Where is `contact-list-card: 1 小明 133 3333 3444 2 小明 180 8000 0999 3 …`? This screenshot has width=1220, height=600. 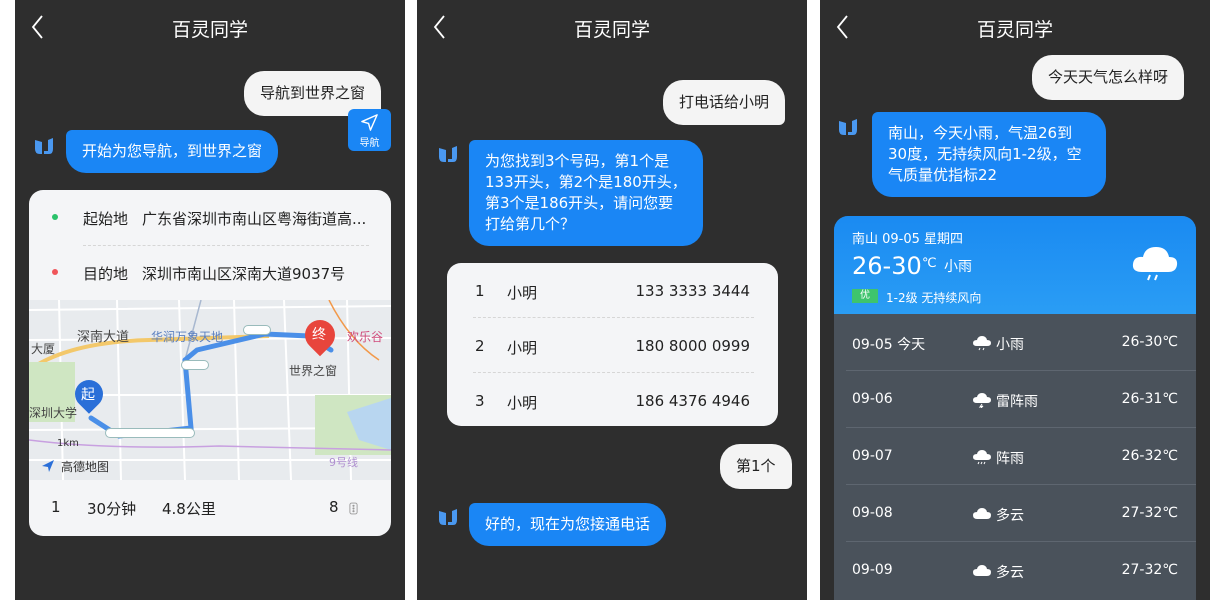 contact-list-card: 1 小明 133 3333 3444 2 小明 180 8000 0999 3 … is located at coordinates (612, 344).